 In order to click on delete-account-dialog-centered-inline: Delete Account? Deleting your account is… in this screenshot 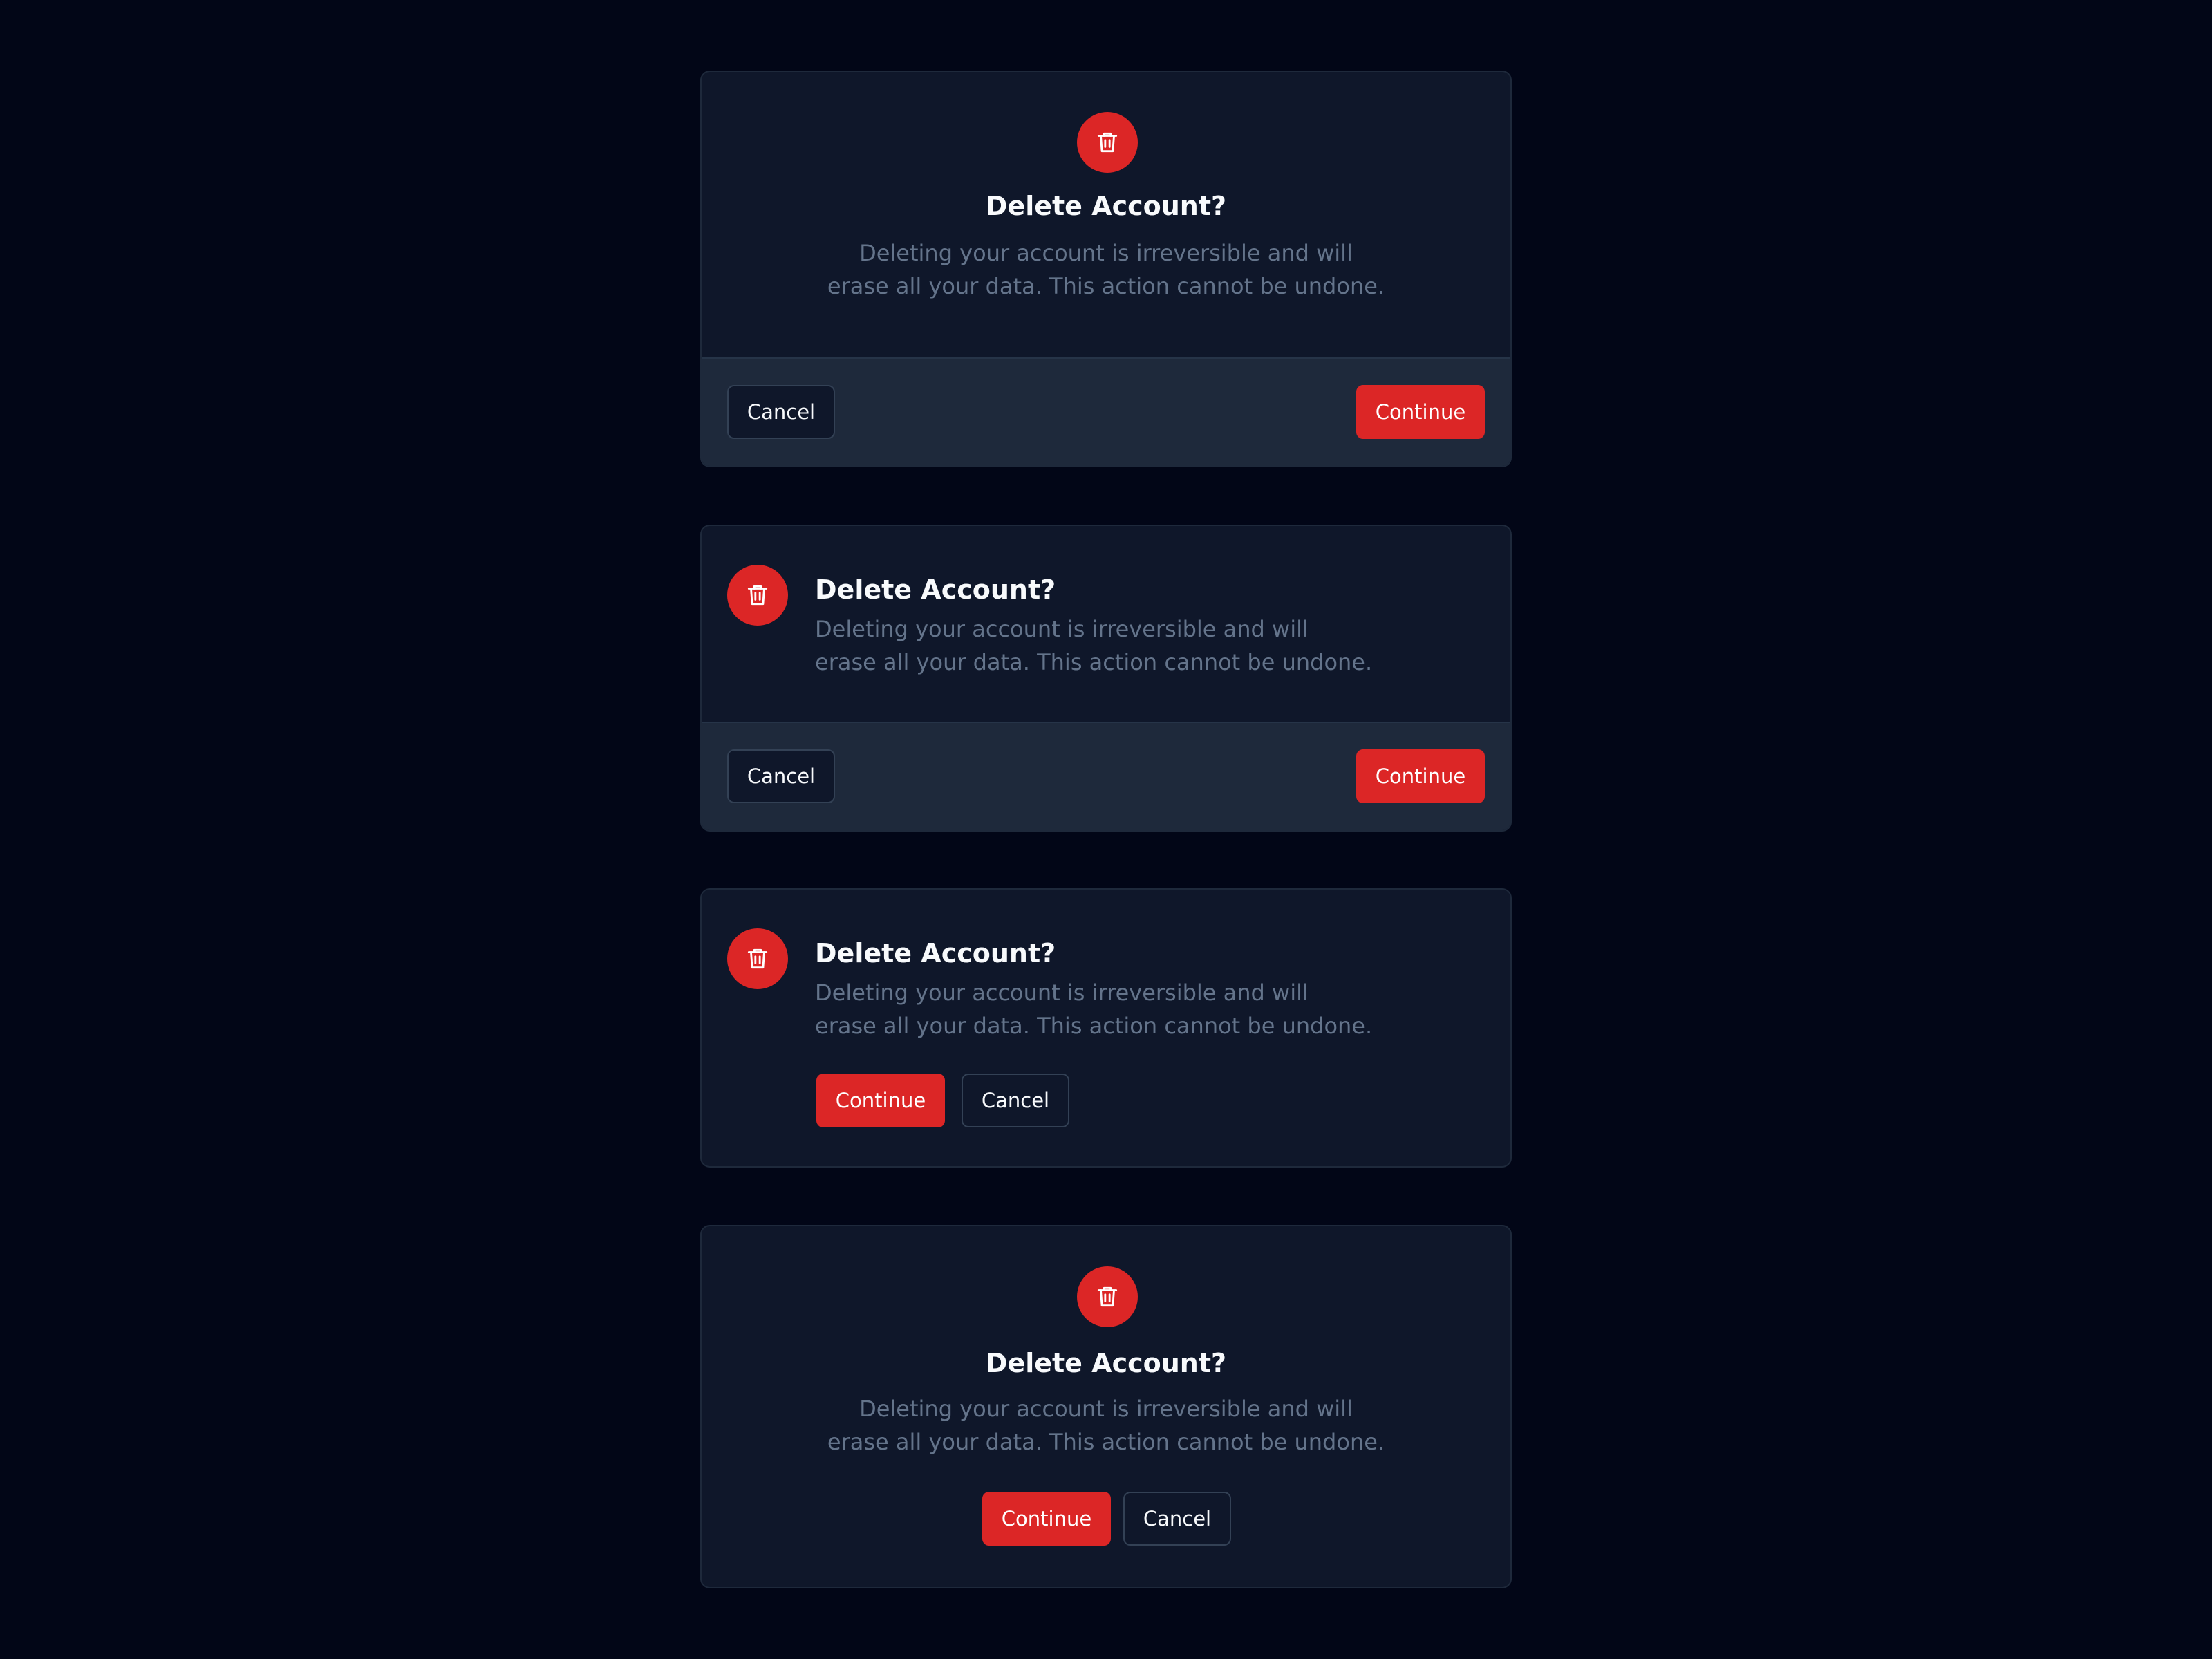, I will do `click(1106, 1406)`.